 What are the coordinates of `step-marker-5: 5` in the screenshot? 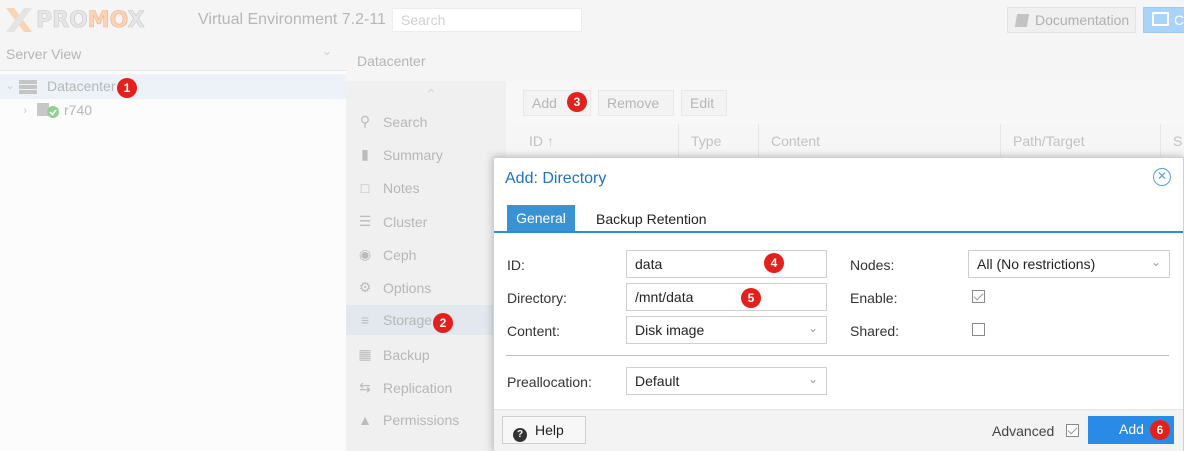 It's located at (751, 298).